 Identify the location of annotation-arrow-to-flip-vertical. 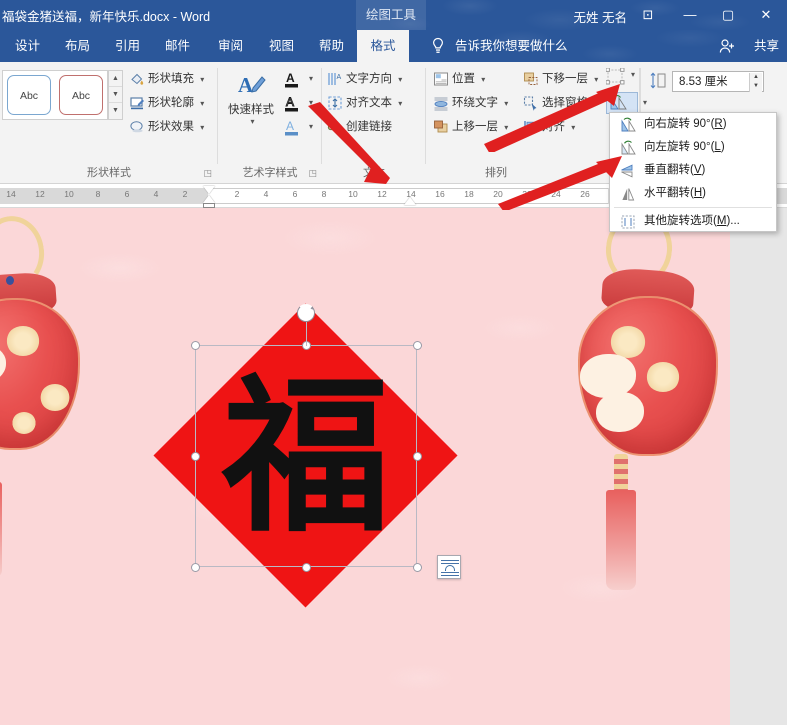
(560, 183).